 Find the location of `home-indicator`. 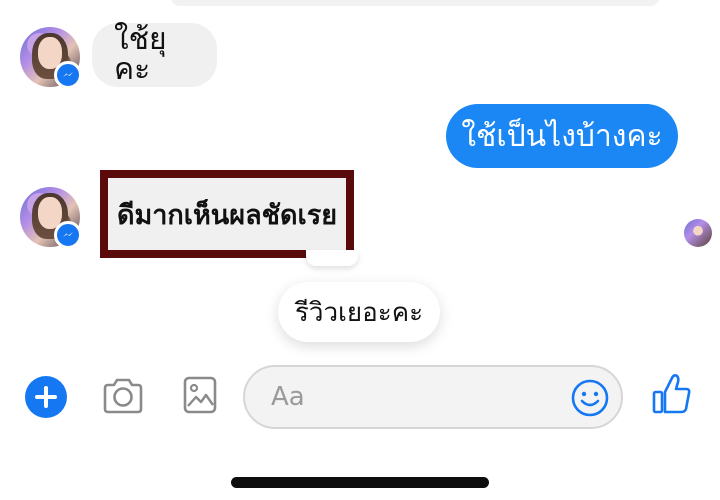

home-indicator is located at coordinates (360, 482).